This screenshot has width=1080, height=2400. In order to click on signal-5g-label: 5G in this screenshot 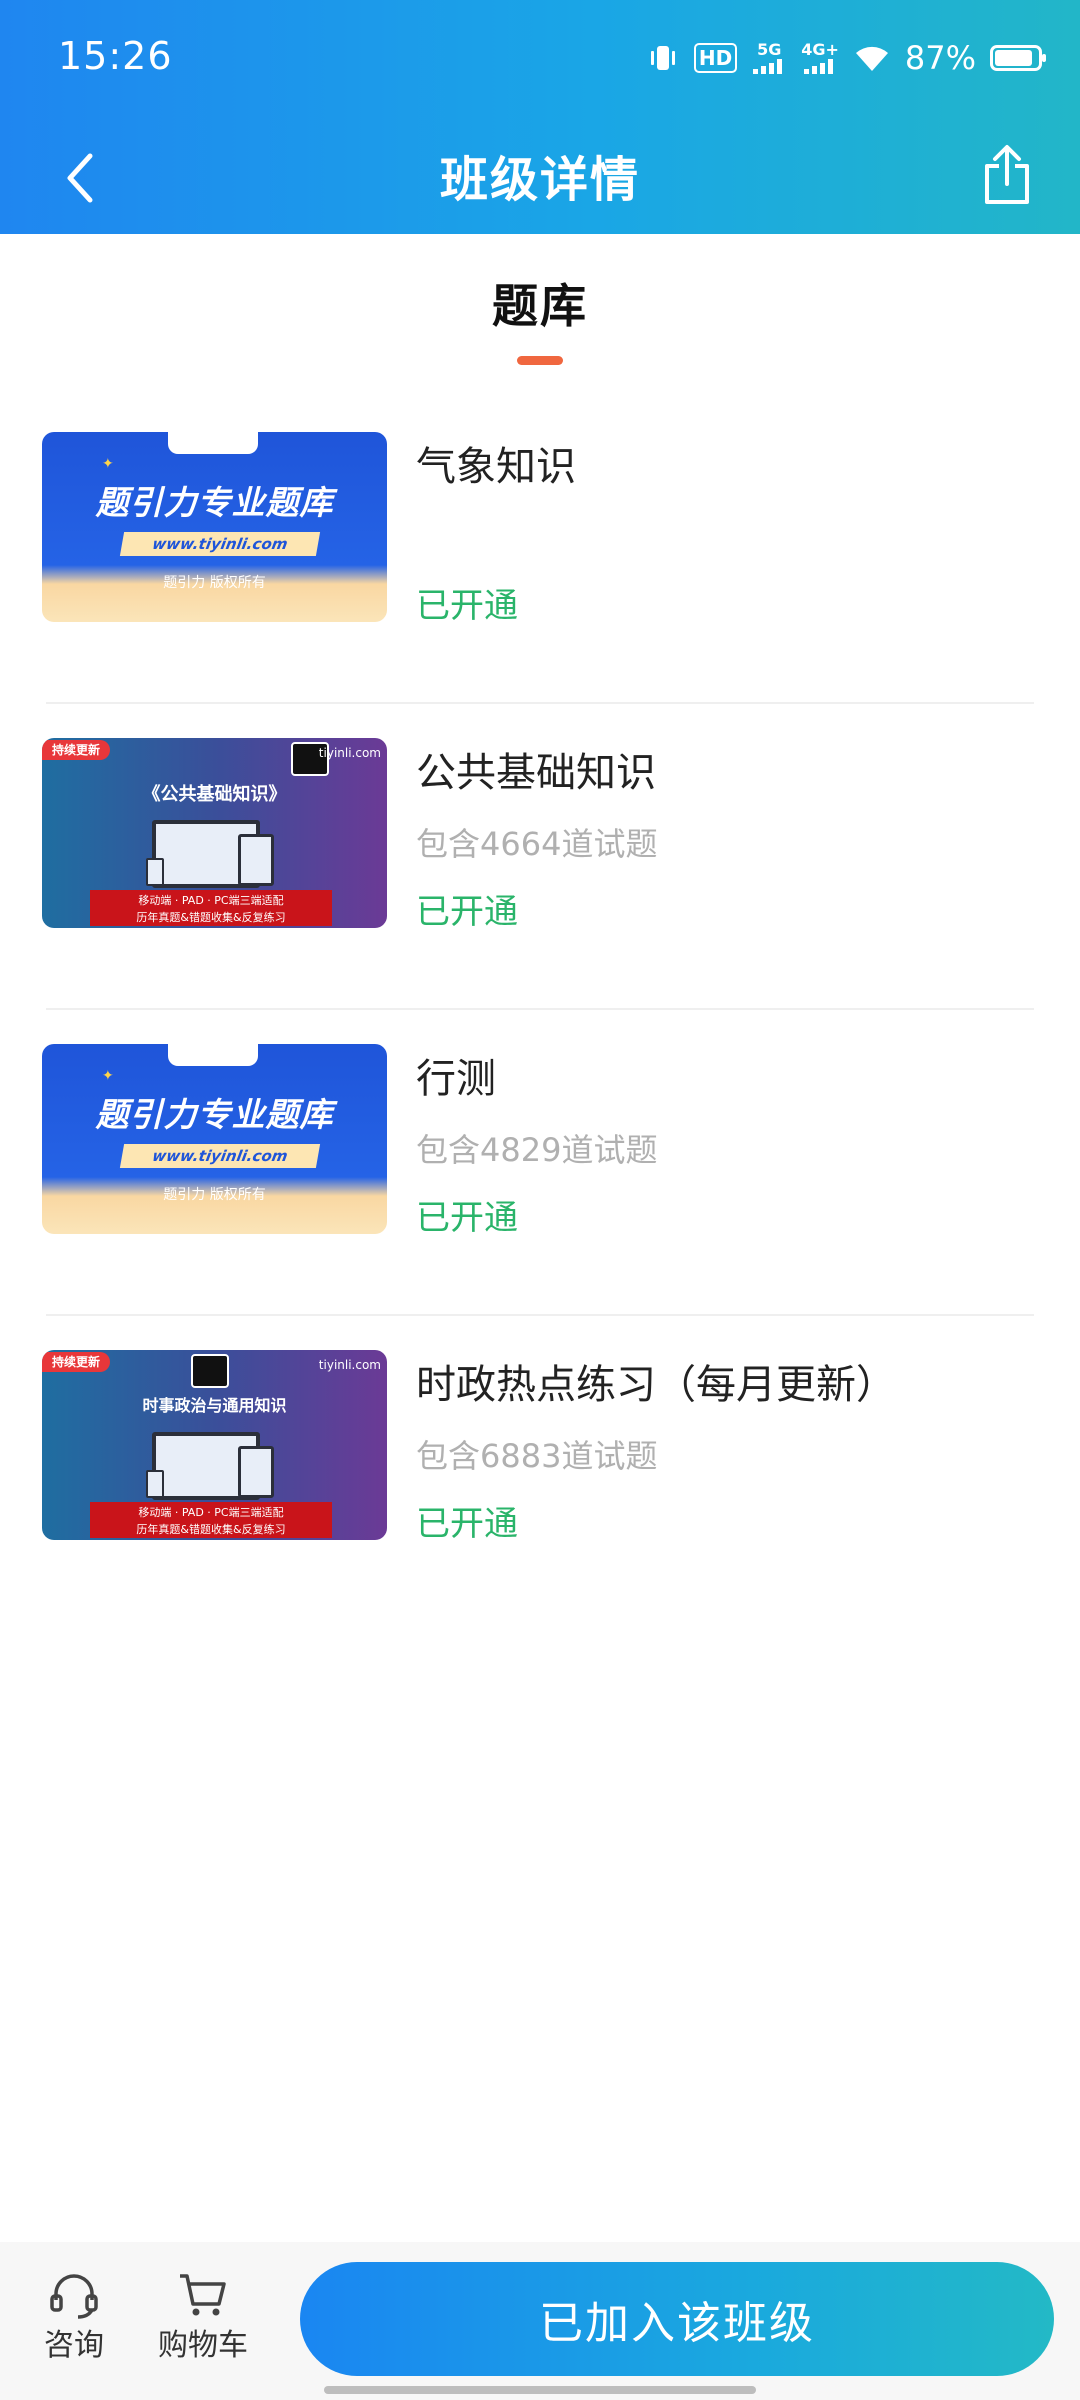, I will do `click(769, 49)`.